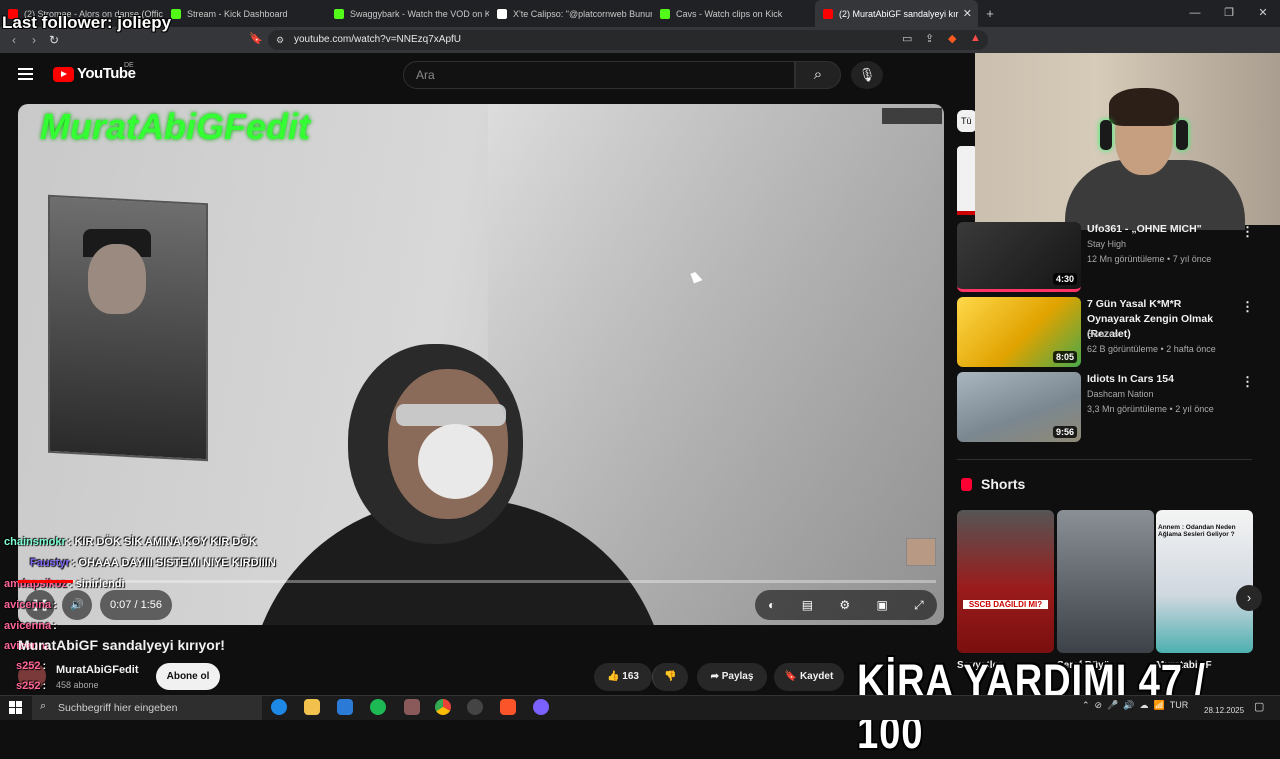  What do you see at coordinates (1005, 581) in the screenshot?
I see `short-thumbnail: SSCB DAĞILDI MI?` at bounding box center [1005, 581].